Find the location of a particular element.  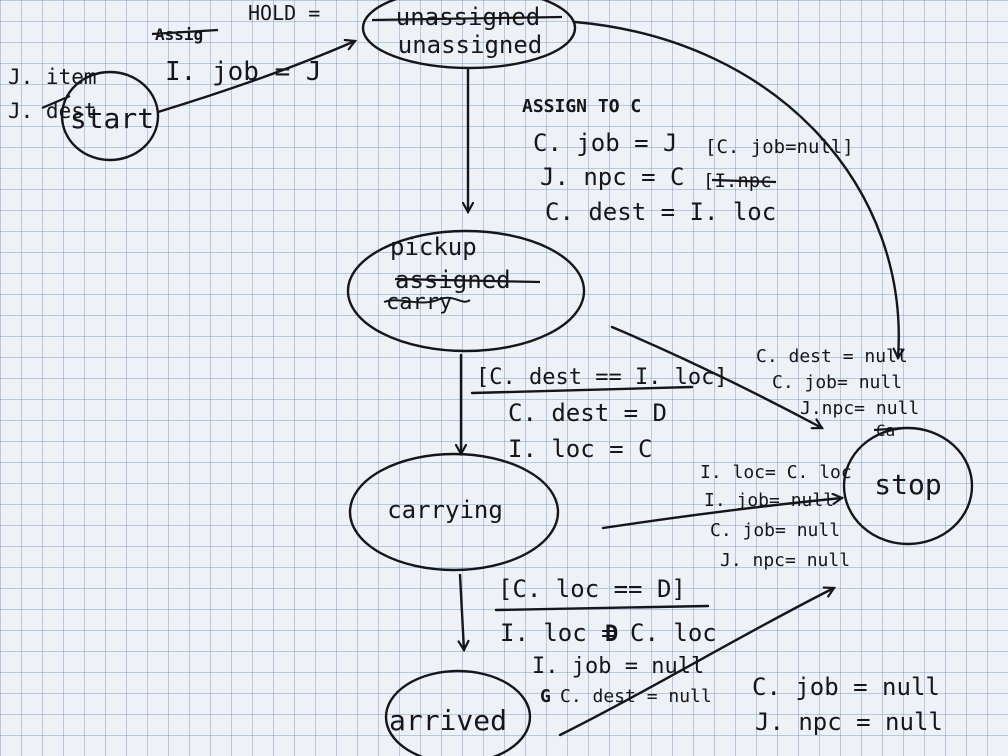

guard-underline is located at coordinates (602, 608).